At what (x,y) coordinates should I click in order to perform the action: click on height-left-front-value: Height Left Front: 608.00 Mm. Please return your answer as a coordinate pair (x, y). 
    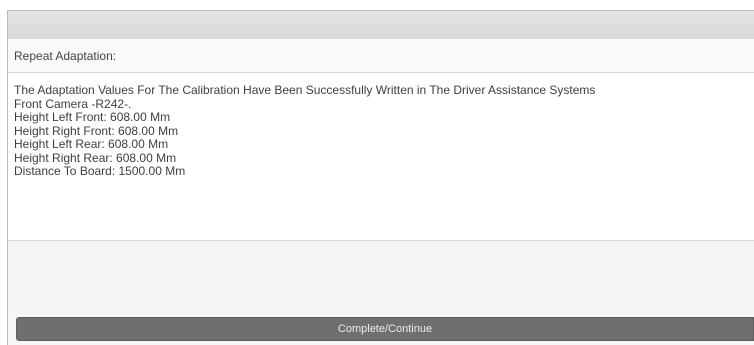
    Looking at the image, I should click on (92, 117).